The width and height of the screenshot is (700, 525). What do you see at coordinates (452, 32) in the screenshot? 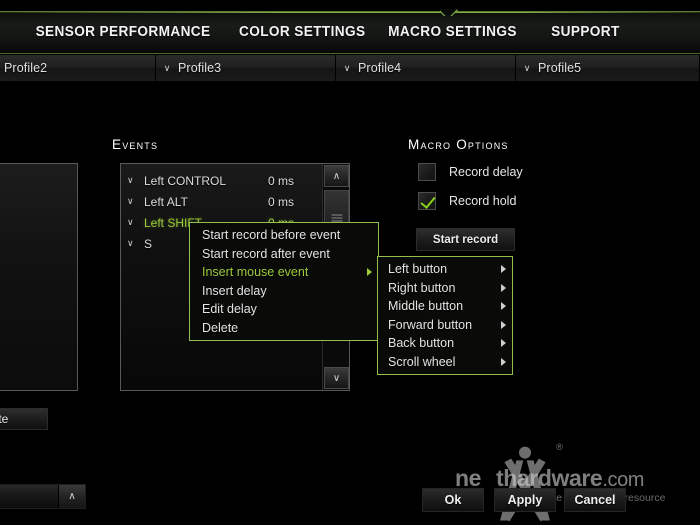
I see `tab-macro-settings: MACRO SETTINGS` at bounding box center [452, 32].